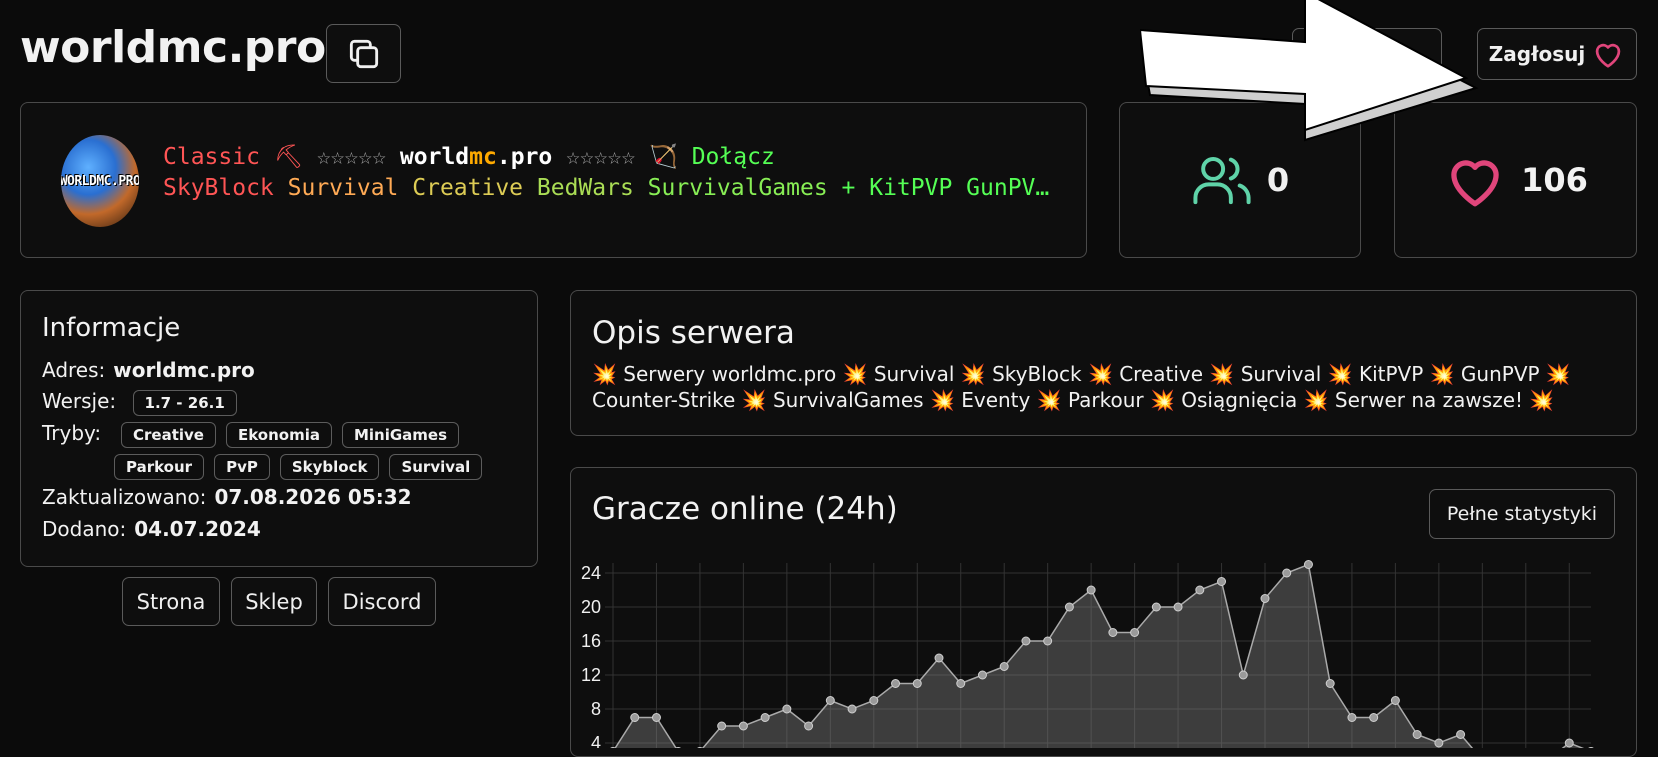  I want to click on description-item: Eventy, so click(996, 400).